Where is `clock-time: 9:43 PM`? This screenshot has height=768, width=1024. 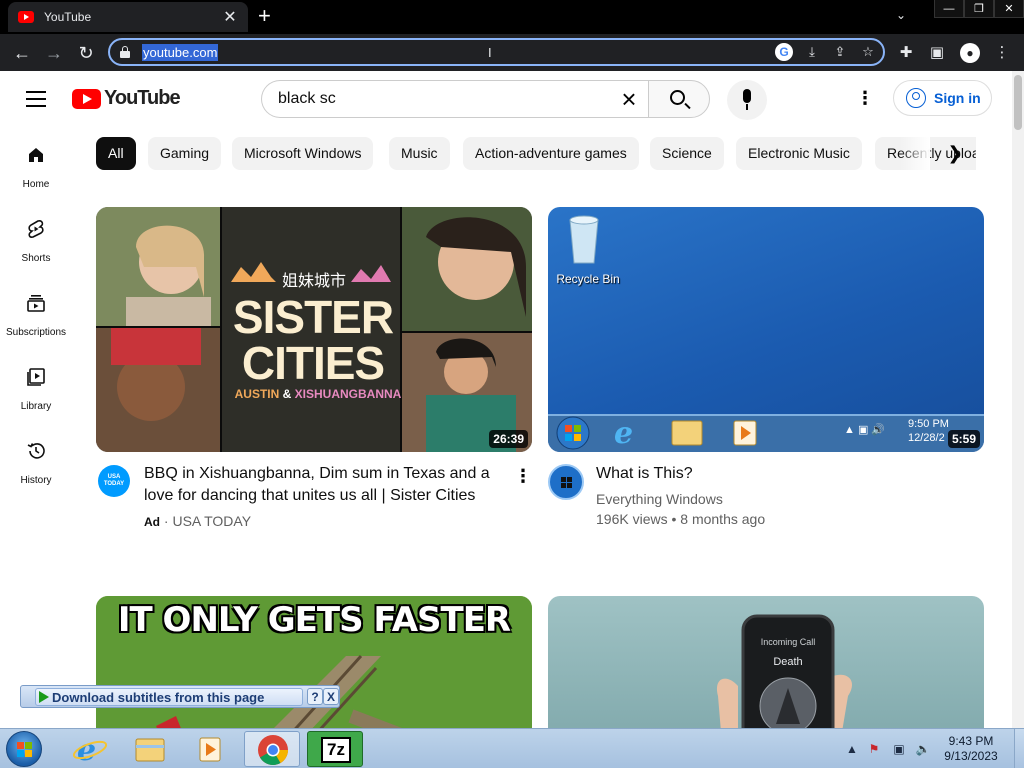
clock-time: 9:43 PM is located at coordinates (971, 741).